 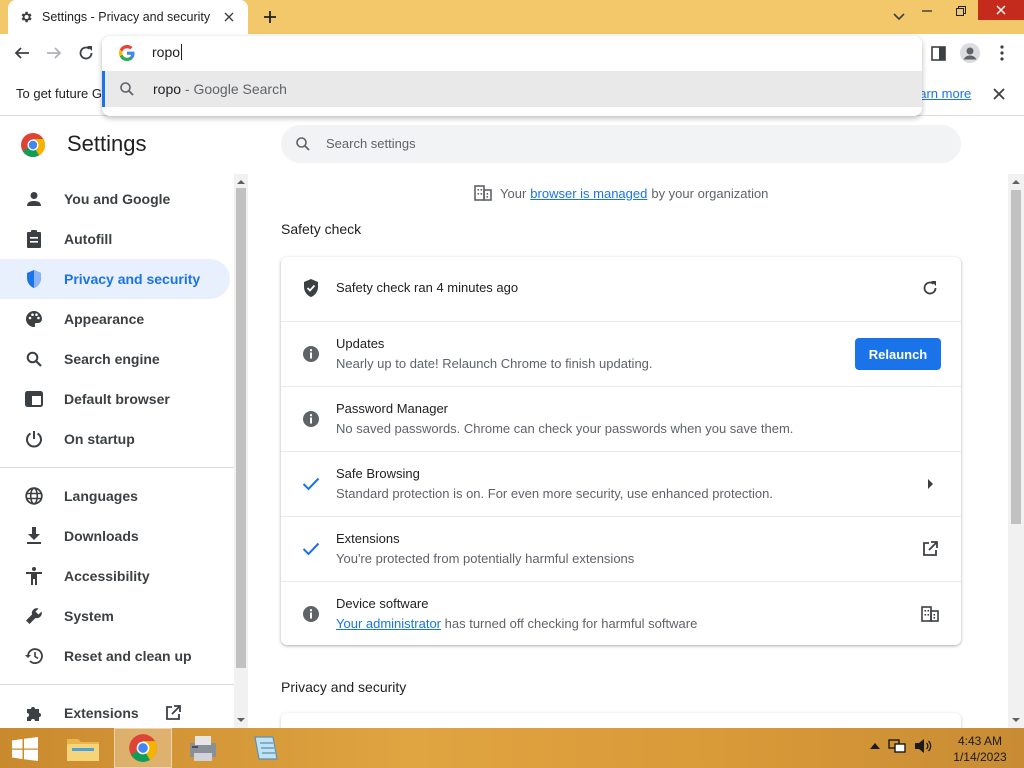 I want to click on window-controls, so click(x=967, y=17).